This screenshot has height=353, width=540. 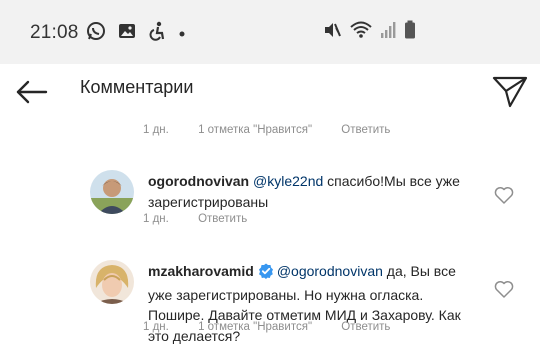 What do you see at coordinates (373, 32) in the screenshot?
I see `status-icons-right` at bounding box center [373, 32].